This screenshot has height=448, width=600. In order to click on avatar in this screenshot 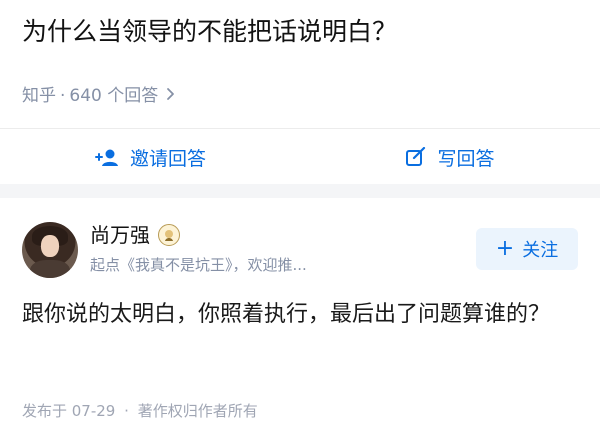, I will do `click(50, 250)`.